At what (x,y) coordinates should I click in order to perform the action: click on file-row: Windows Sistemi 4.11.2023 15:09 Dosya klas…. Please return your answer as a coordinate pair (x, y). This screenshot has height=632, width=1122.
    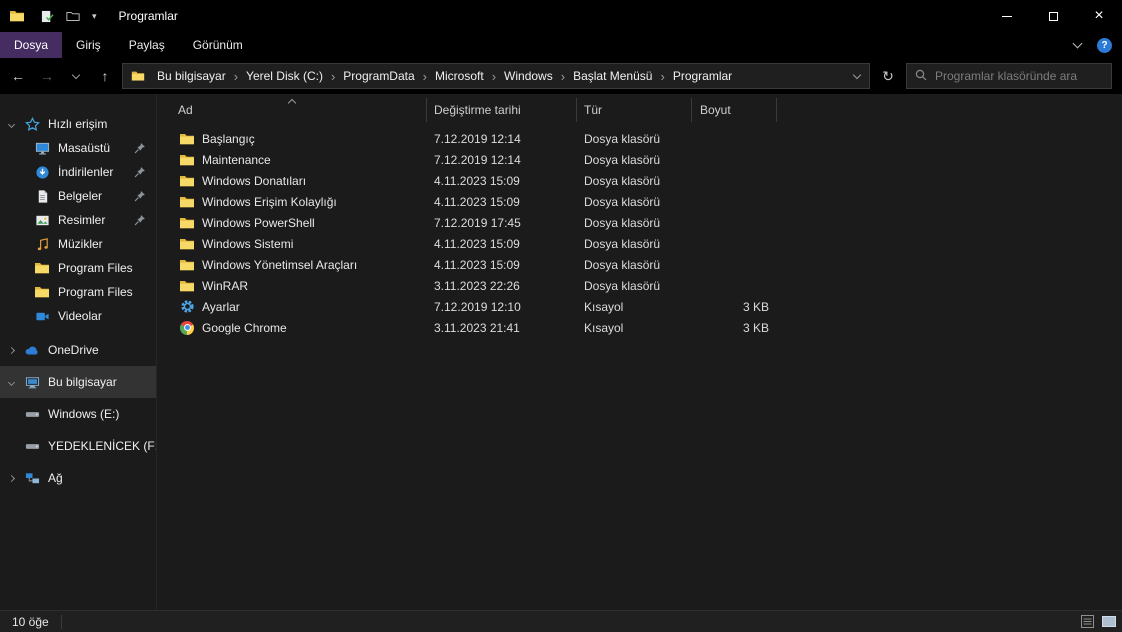
    Looking at the image, I should click on (639, 243).